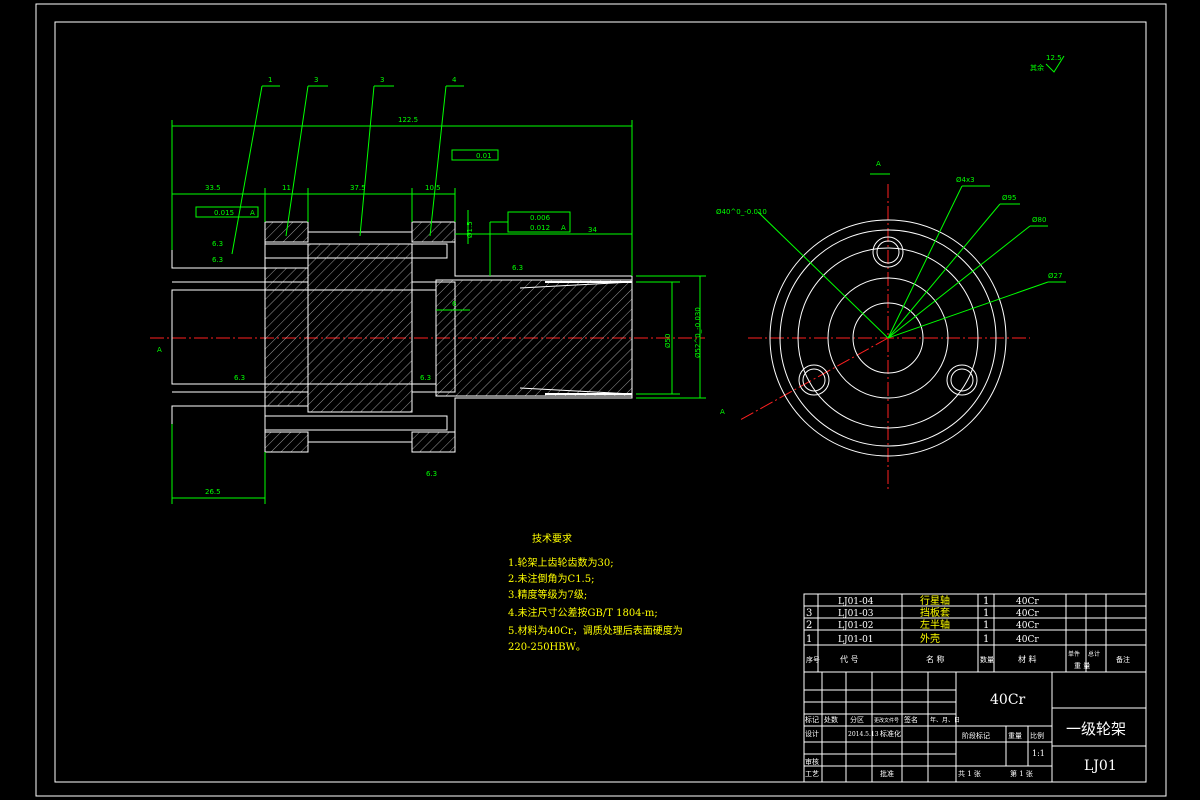  What do you see at coordinates (159, 350) in the screenshot?
I see `datum-a-left: A` at bounding box center [159, 350].